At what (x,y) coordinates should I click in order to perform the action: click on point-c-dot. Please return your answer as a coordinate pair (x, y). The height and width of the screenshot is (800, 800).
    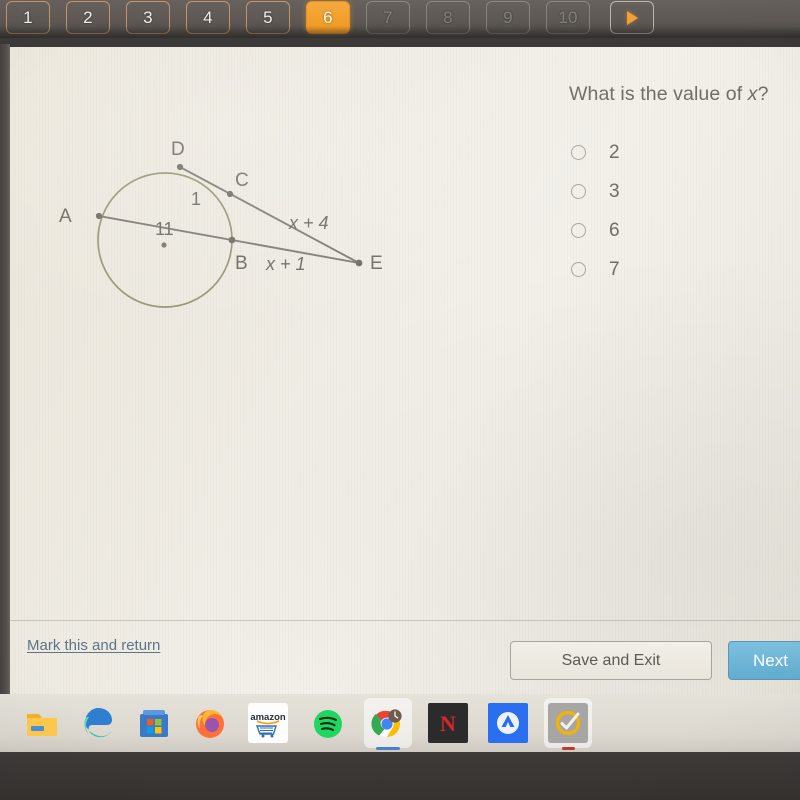
    Looking at the image, I should click on (230, 194).